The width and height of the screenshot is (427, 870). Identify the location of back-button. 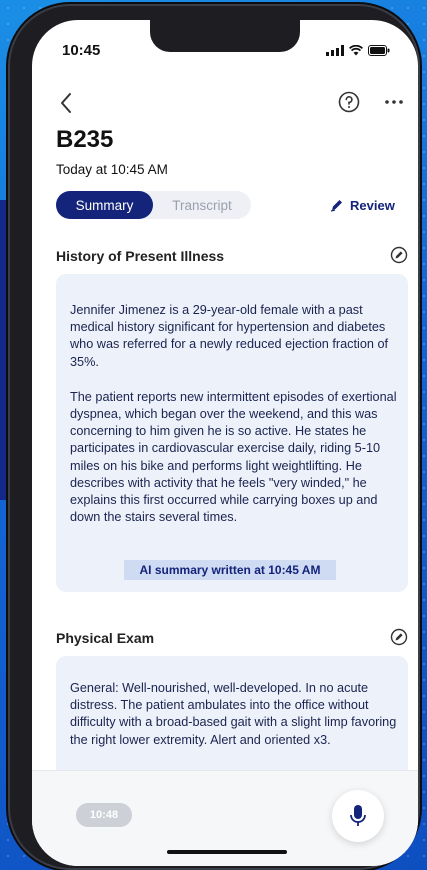
(67, 103).